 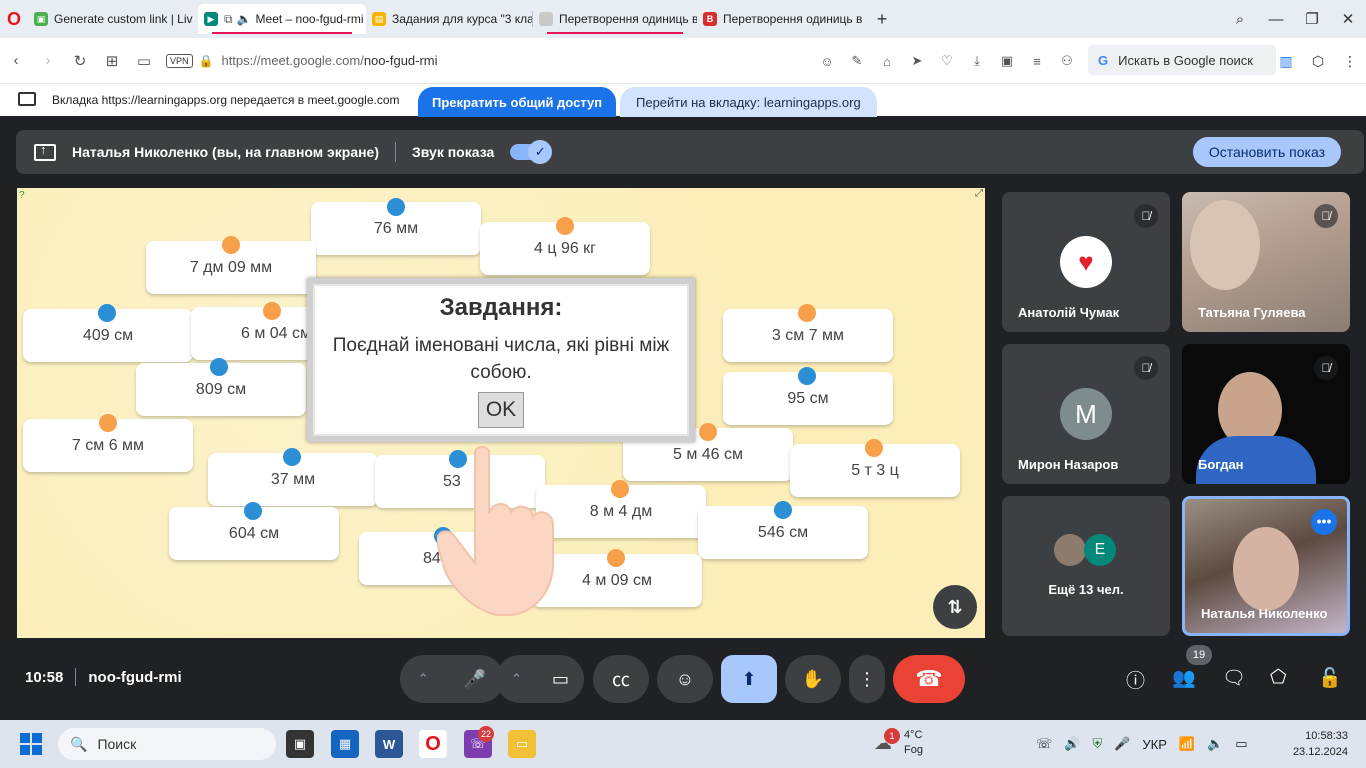 What do you see at coordinates (531, 152) in the screenshot?
I see `share-audio-toggle: ✓` at bounding box center [531, 152].